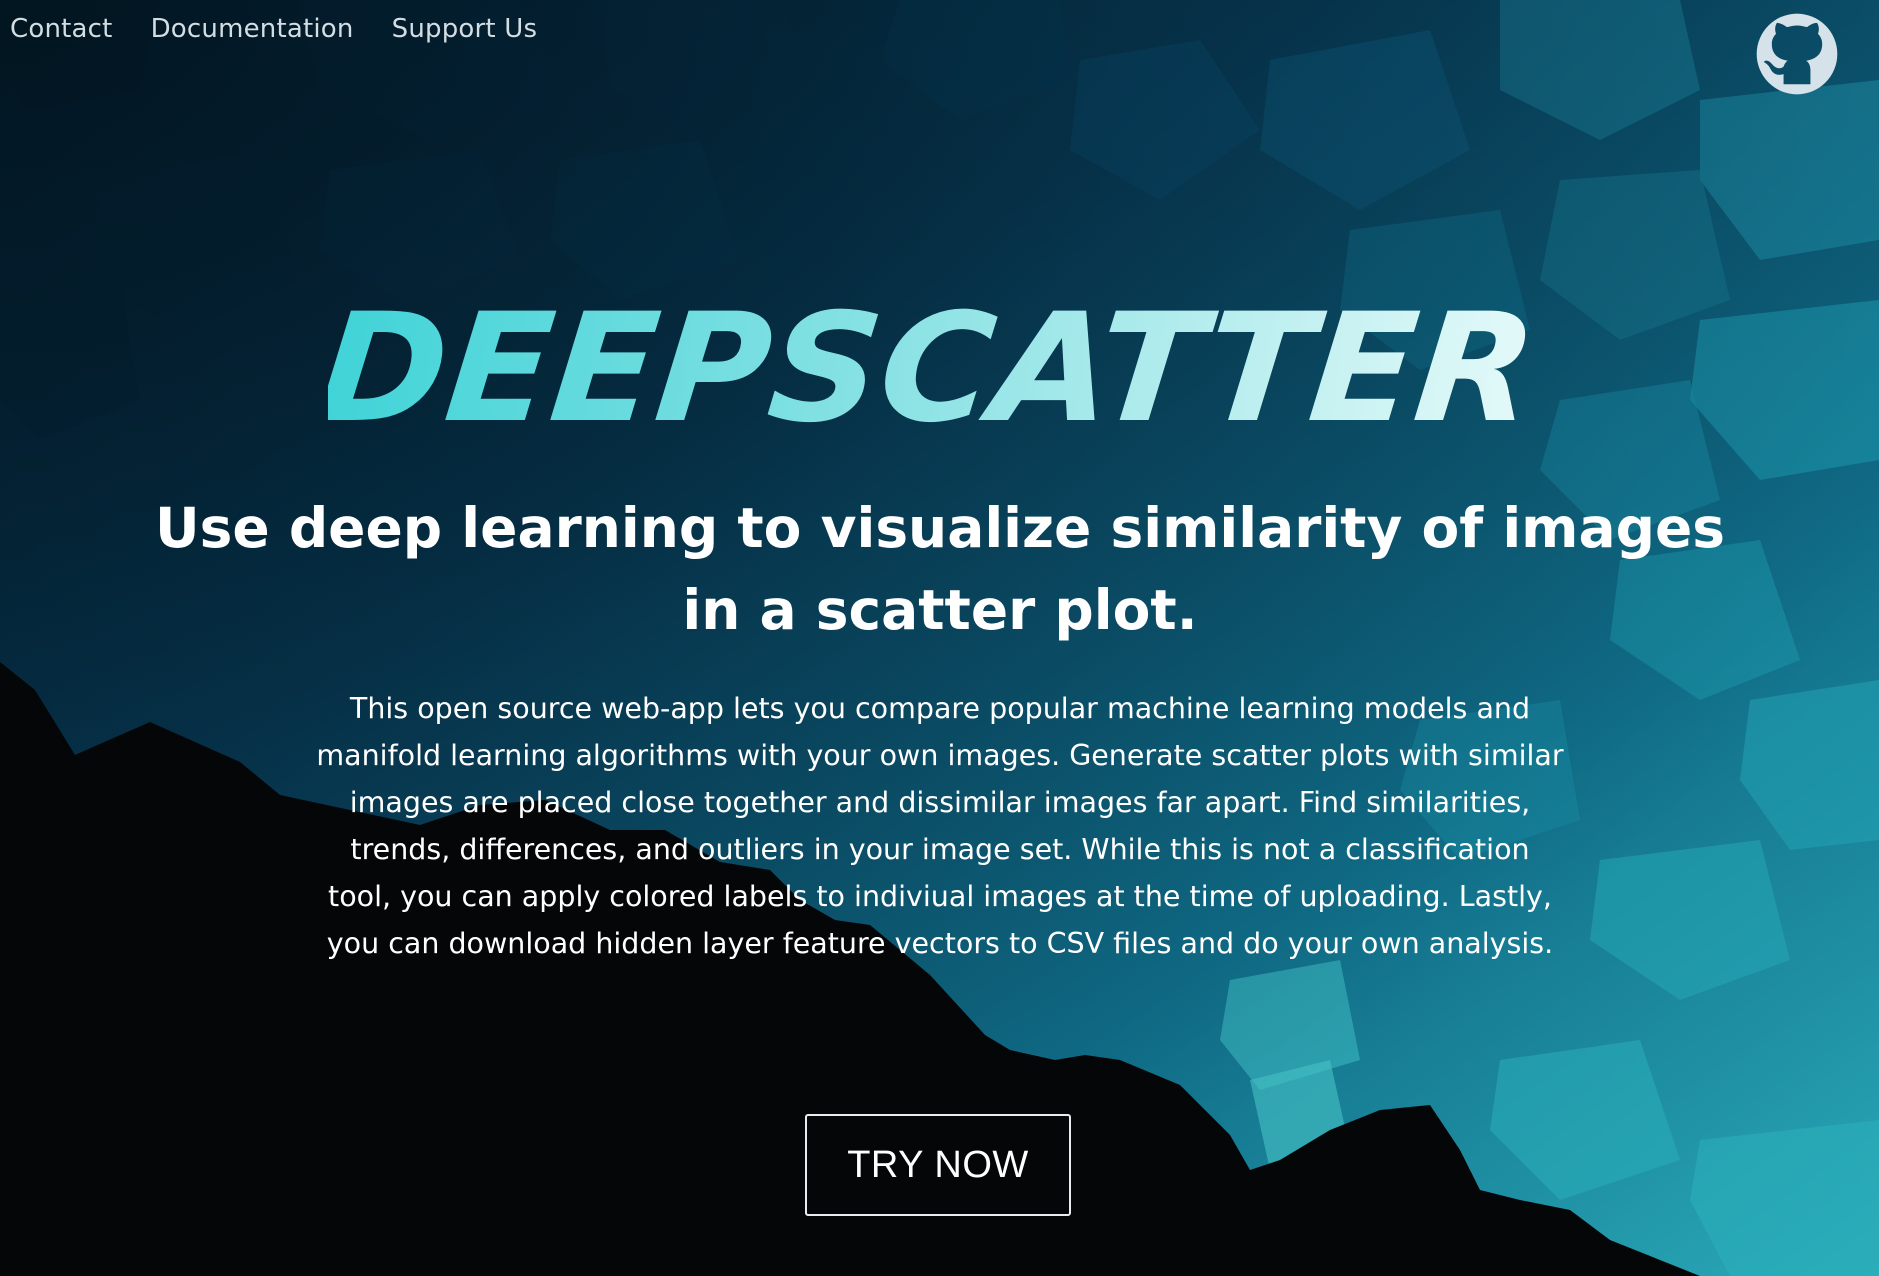 This screenshot has width=1879, height=1276. What do you see at coordinates (465, 29) in the screenshot?
I see `nav-support-us-link: Support Us` at bounding box center [465, 29].